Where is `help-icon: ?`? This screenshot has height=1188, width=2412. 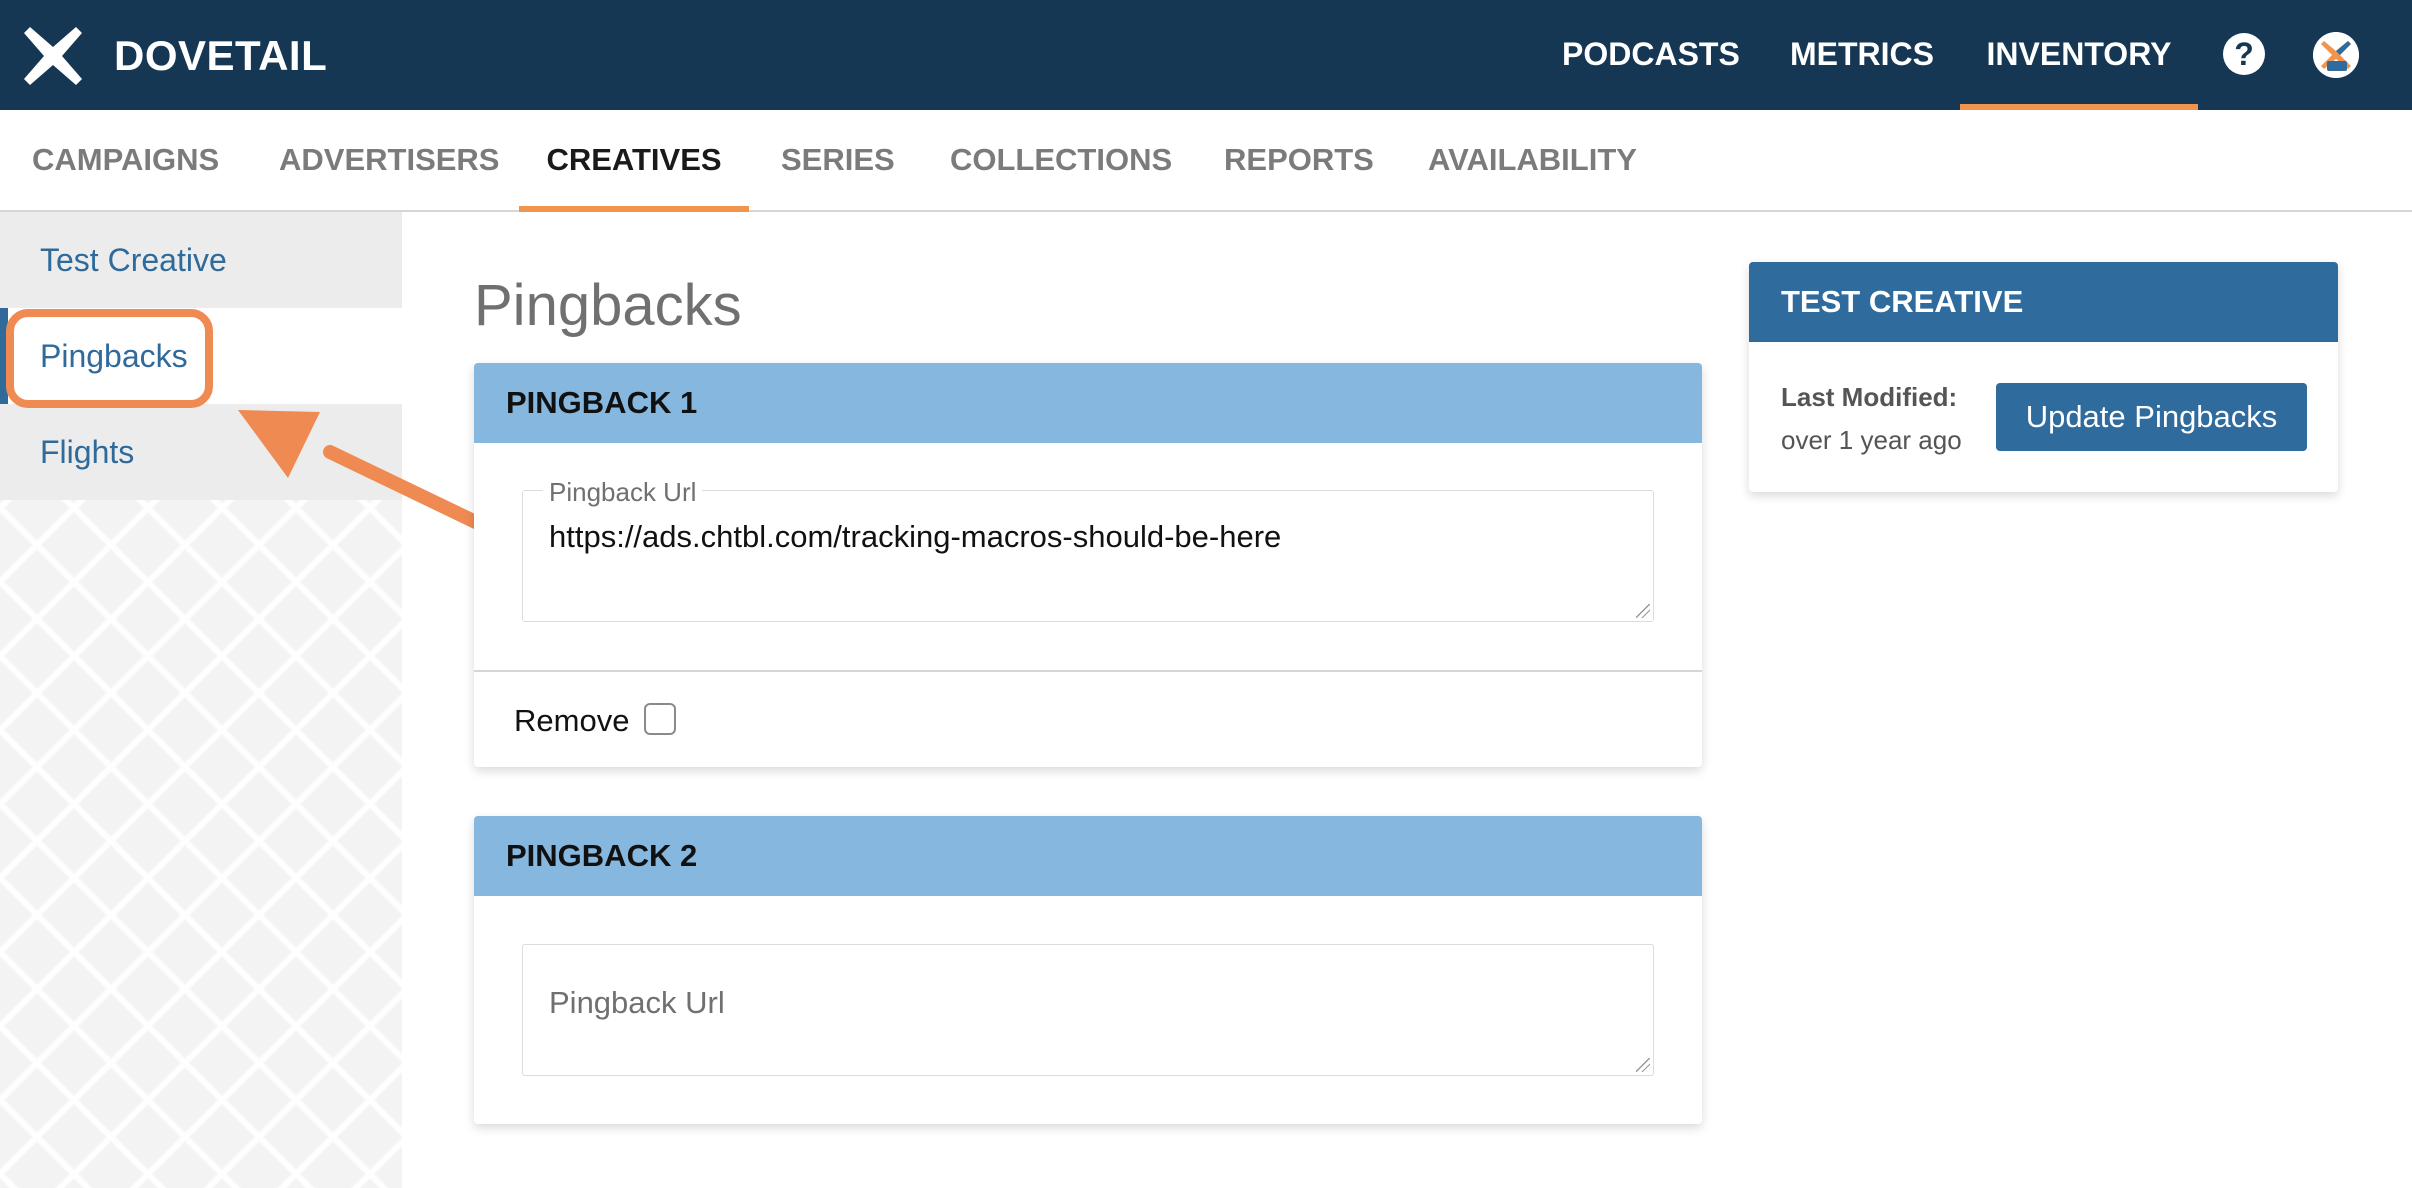
help-icon: ? is located at coordinates (2244, 54).